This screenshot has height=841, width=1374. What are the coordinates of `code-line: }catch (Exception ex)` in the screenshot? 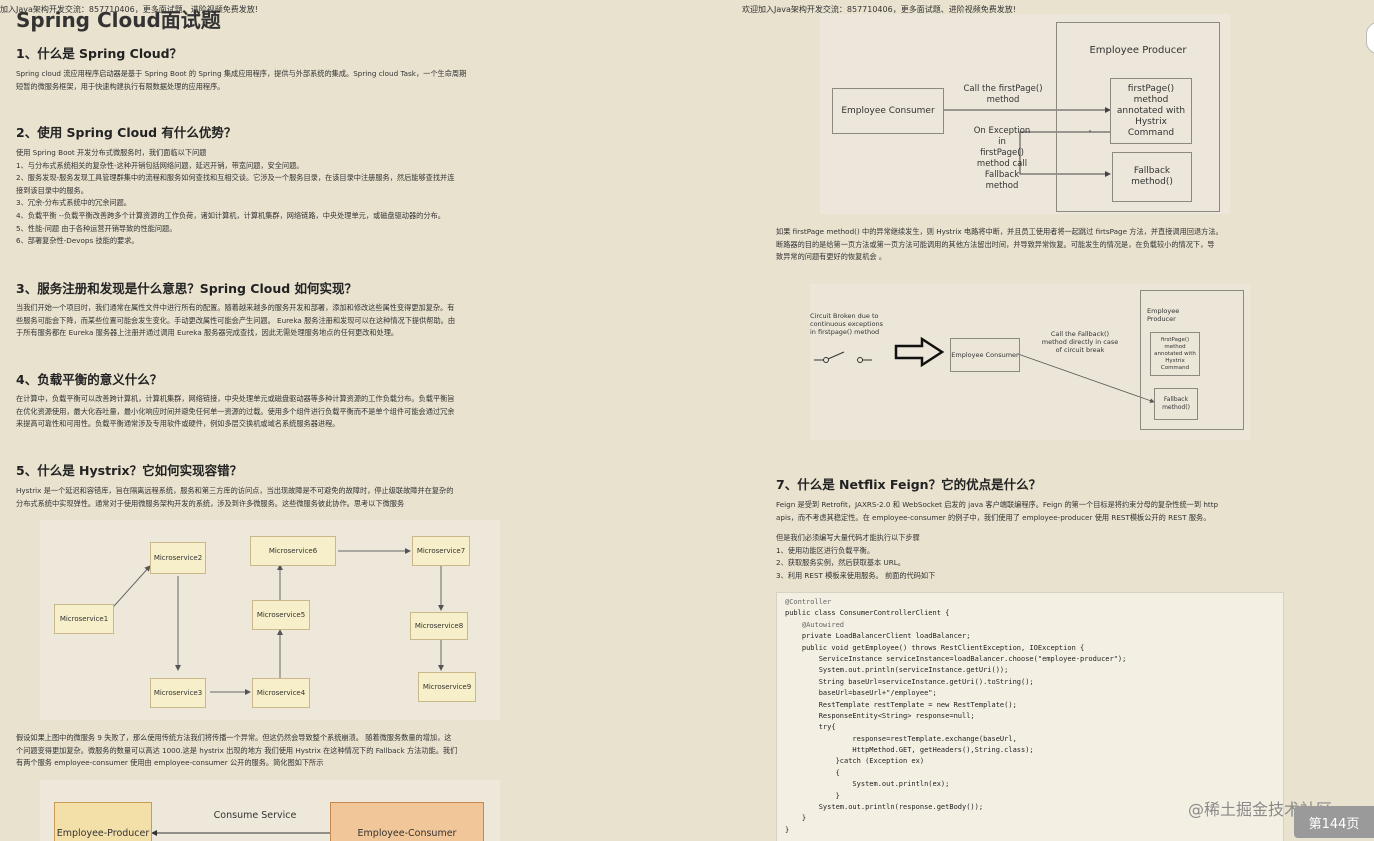 It's located at (855, 761).